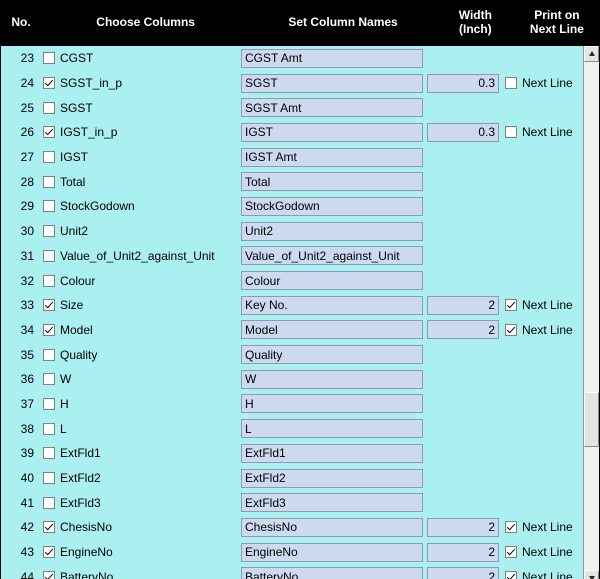 The height and width of the screenshot is (579, 600). Describe the element at coordinates (137, 255) in the screenshot. I see `column-field-label: Value_of_Unit2_against_Unit` at that location.